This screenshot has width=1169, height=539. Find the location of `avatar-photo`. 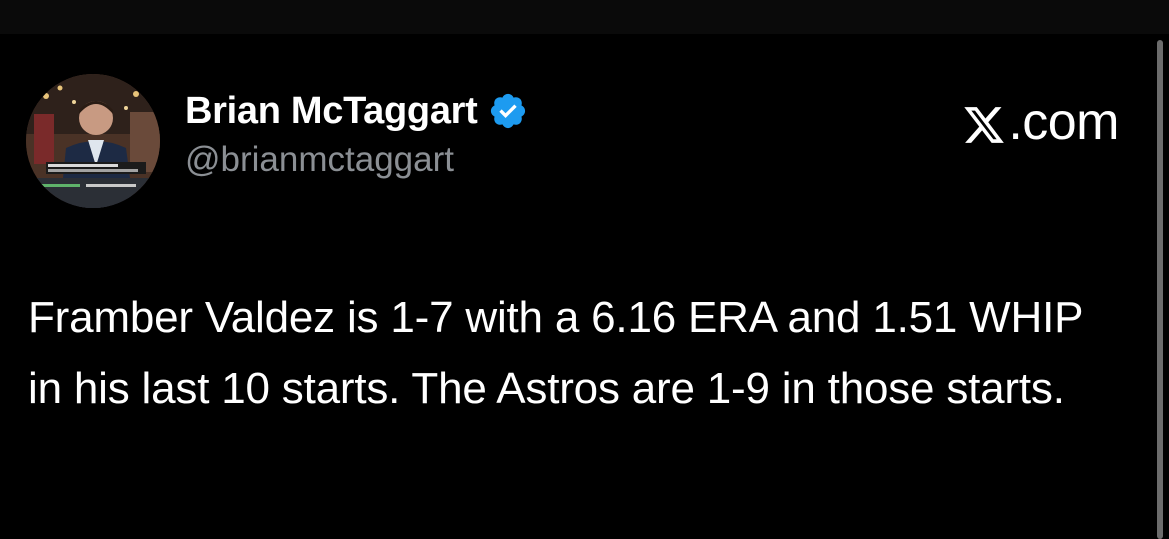

avatar-photo is located at coordinates (93, 141).